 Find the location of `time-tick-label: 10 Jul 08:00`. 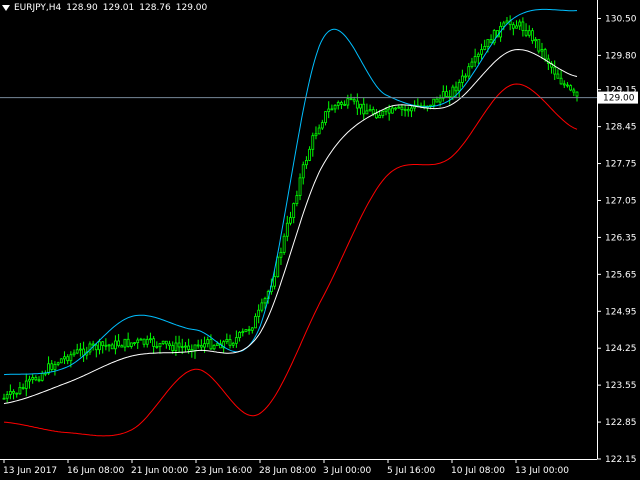

time-tick-label: 10 Jul 08:00 is located at coordinates (478, 471).